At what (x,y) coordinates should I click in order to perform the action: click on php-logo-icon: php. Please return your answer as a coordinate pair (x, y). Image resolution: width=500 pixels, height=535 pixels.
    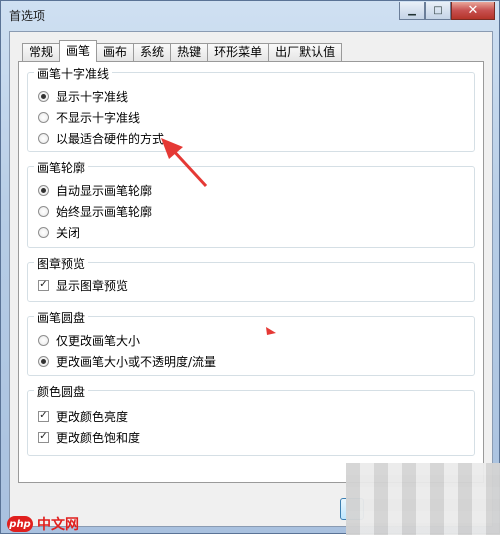
    Looking at the image, I should click on (20, 524).